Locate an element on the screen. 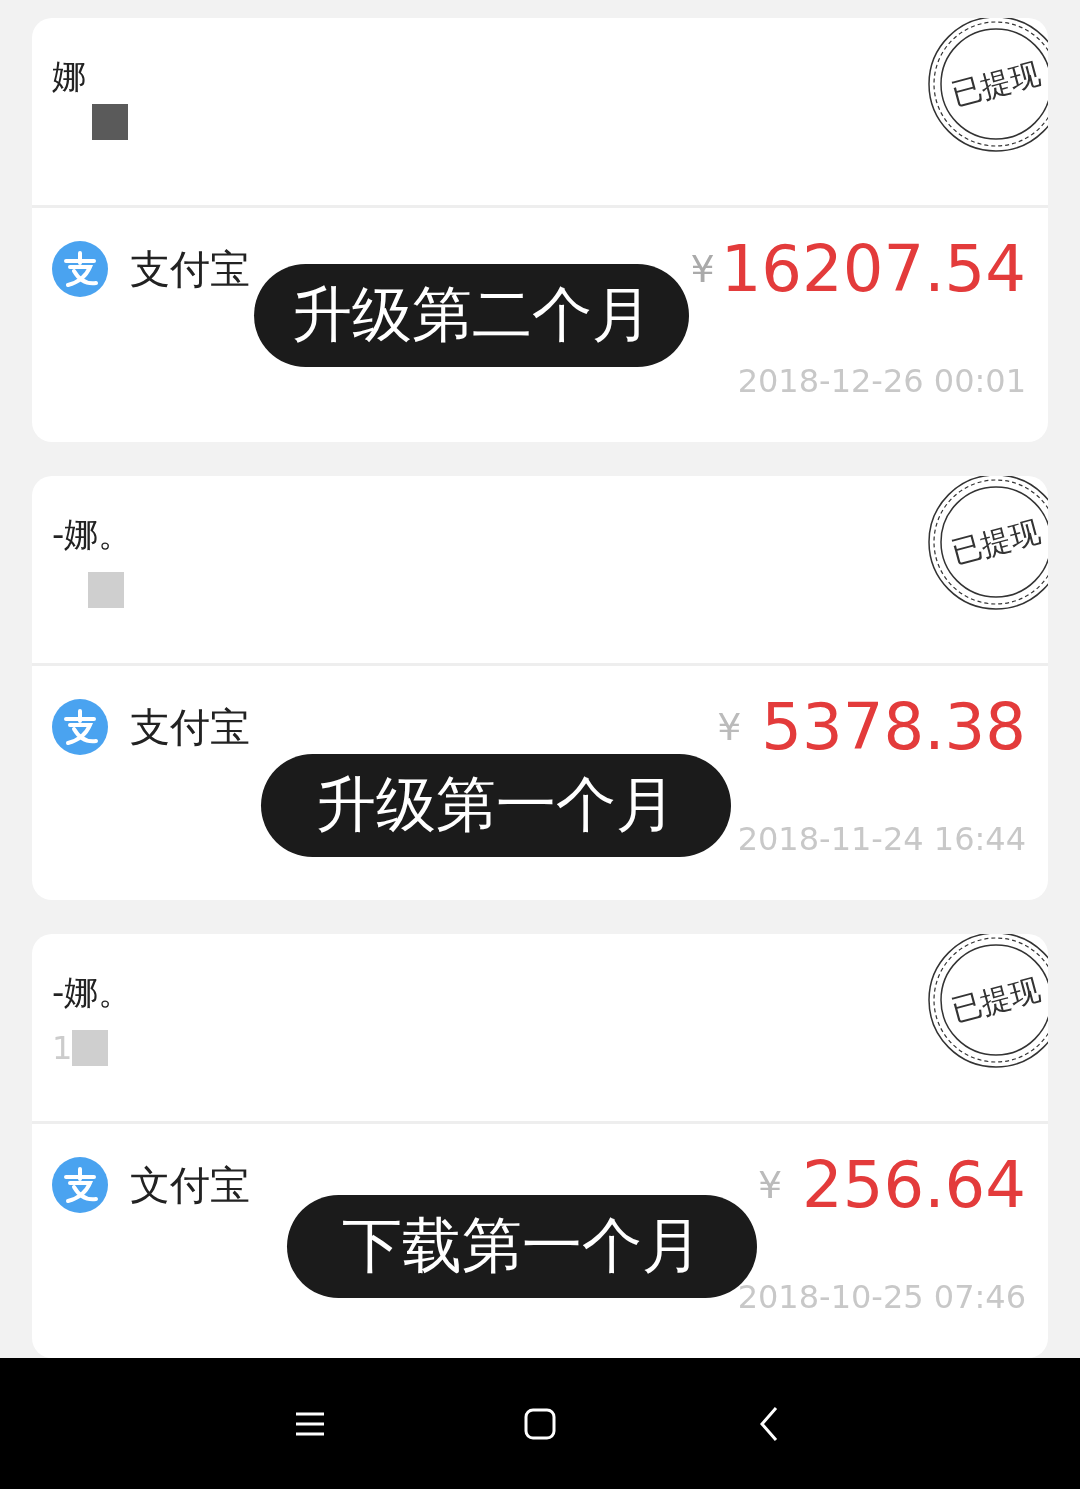 The height and width of the screenshot is (1489, 1080). caption-label: 升级第一个月 is located at coordinates (496, 805).